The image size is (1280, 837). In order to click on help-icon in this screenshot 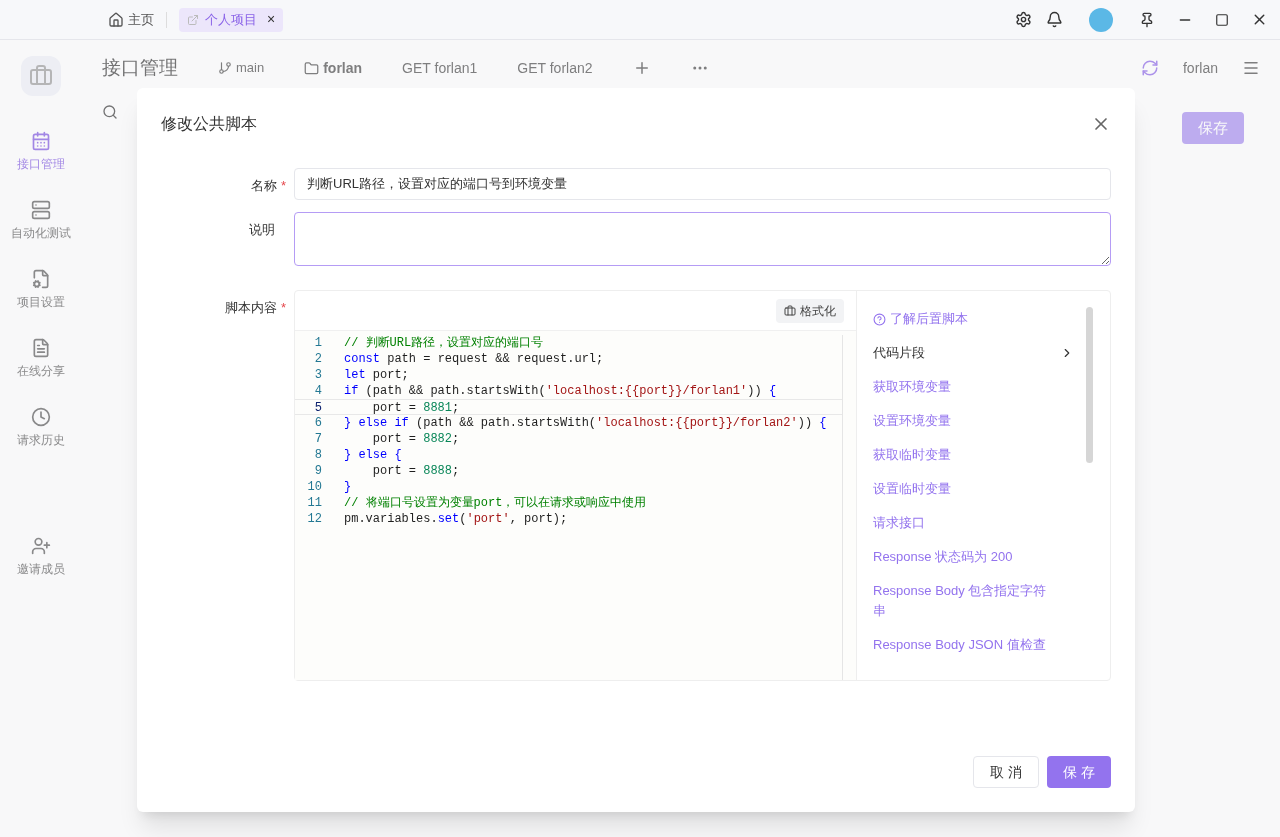, I will do `click(879, 319)`.